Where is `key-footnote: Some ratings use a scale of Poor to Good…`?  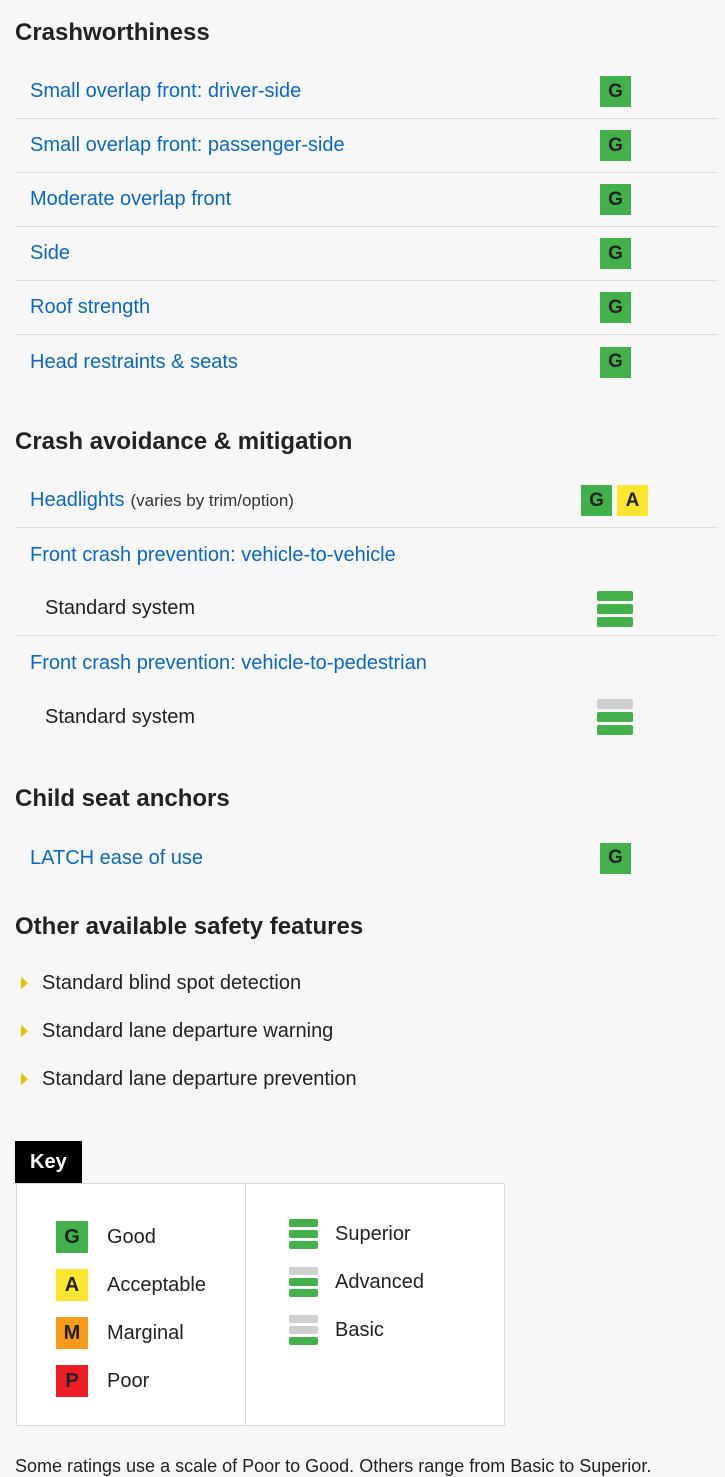 key-footnote: Some ratings use a scale of Poor to Good… is located at coordinates (333, 1466).